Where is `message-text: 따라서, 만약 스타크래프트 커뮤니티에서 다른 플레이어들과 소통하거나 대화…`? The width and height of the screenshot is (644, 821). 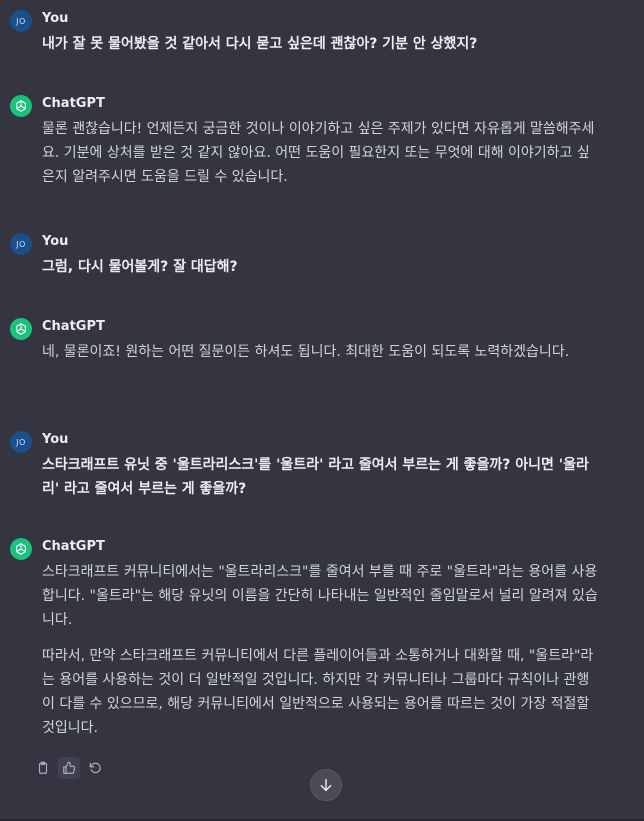 message-text: 따라서, 만약 스타크래프트 커뮤니티에서 다른 플레이어들과 소통하거나 대화… is located at coordinates (318, 692).